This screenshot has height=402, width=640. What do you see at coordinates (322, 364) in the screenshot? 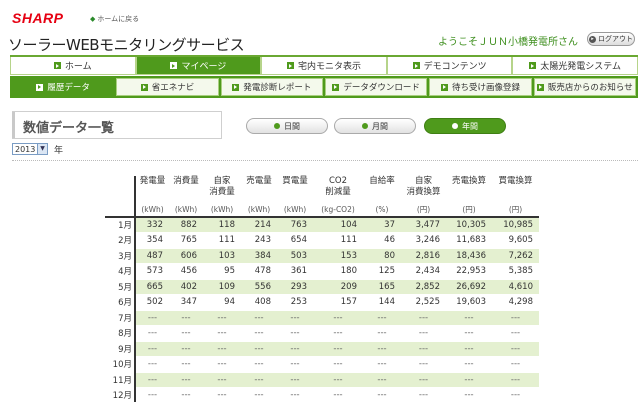
I see `table-row: 10月 --- --- --- --- --- --- --- --- --- ---` at bounding box center [322, 364].